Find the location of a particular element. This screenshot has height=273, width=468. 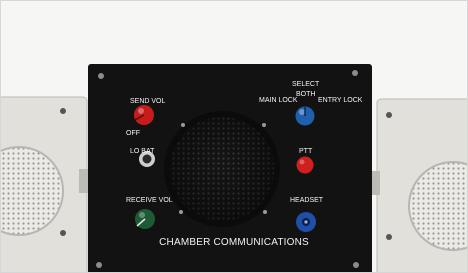

select-label: SELECT is located at coordinates (306, 84).